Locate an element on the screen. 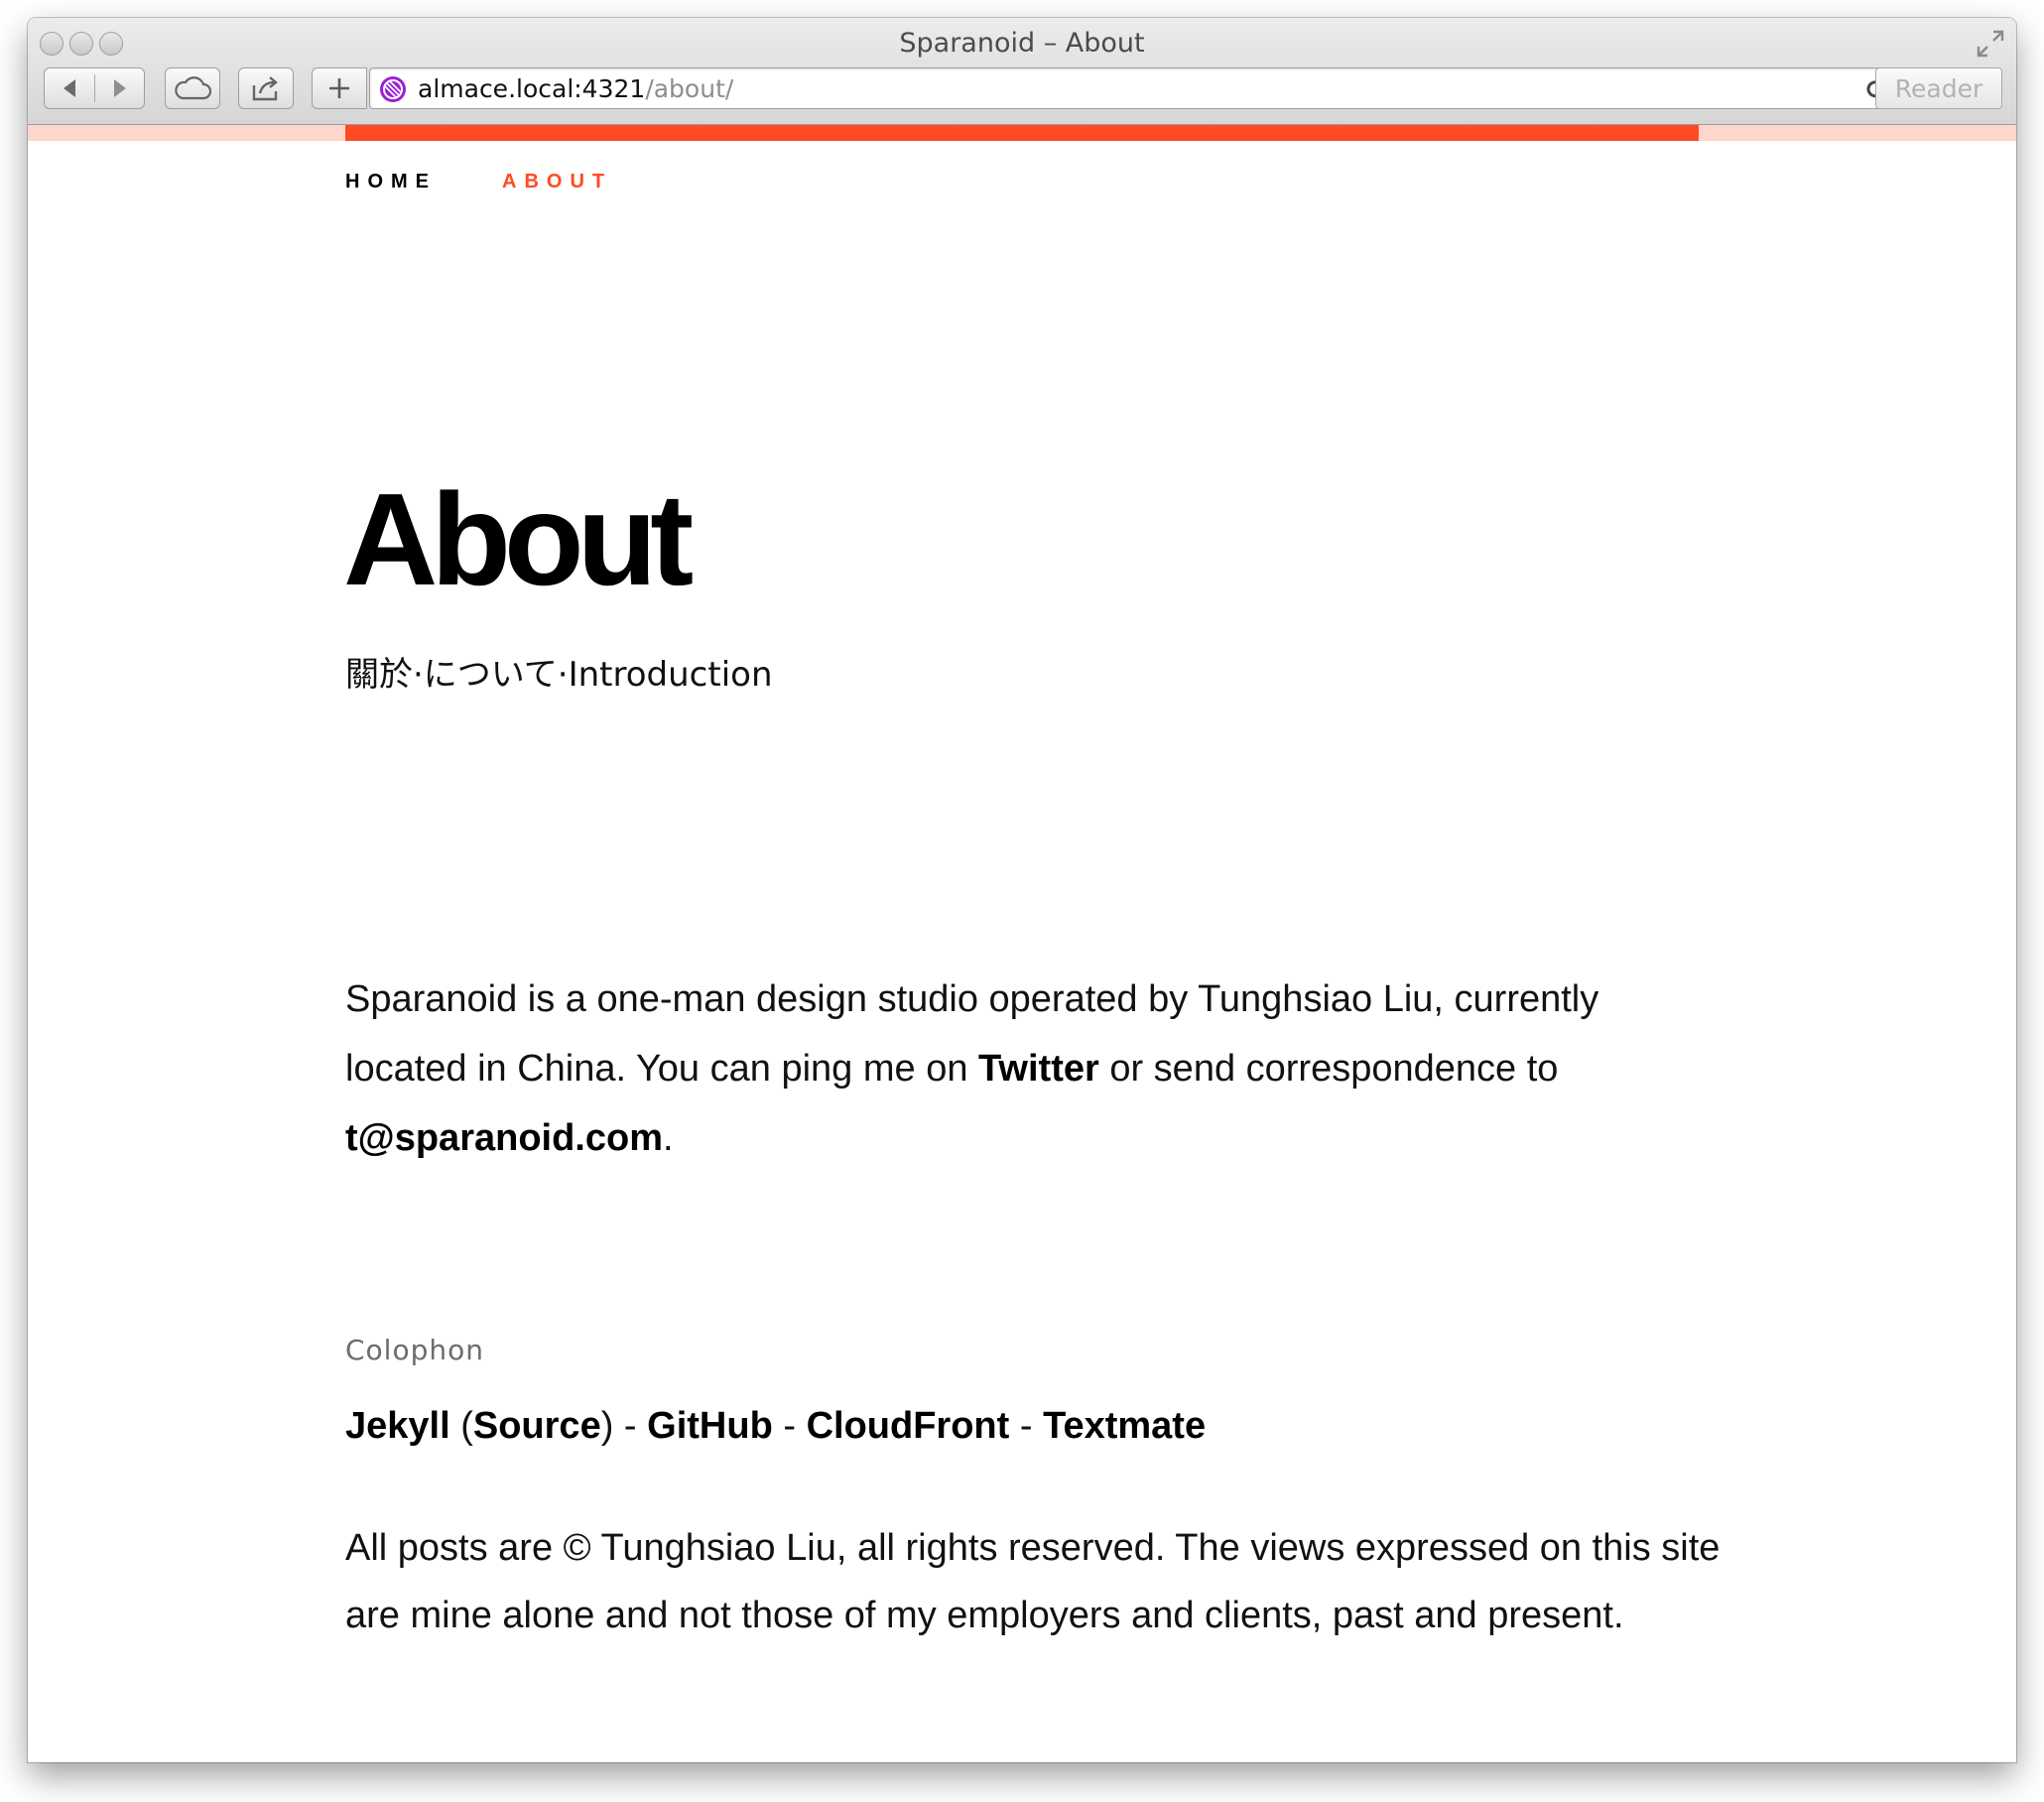  window-title: Sparanoid – About is located at coordinates (1022, 44).